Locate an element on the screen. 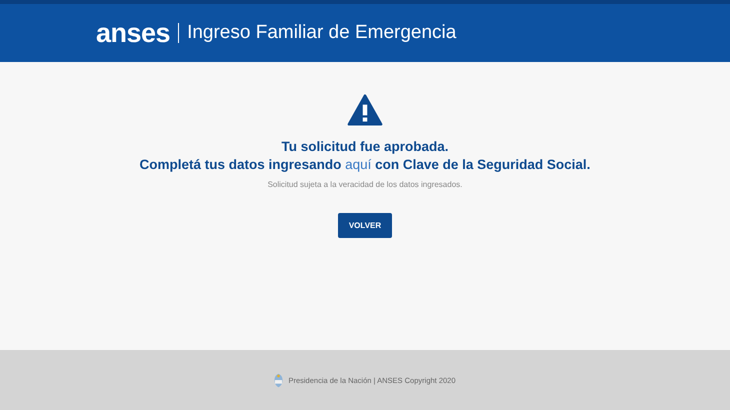 The image size is (730, 410). back-button: VOLVER is located at coordinates (365, 225).